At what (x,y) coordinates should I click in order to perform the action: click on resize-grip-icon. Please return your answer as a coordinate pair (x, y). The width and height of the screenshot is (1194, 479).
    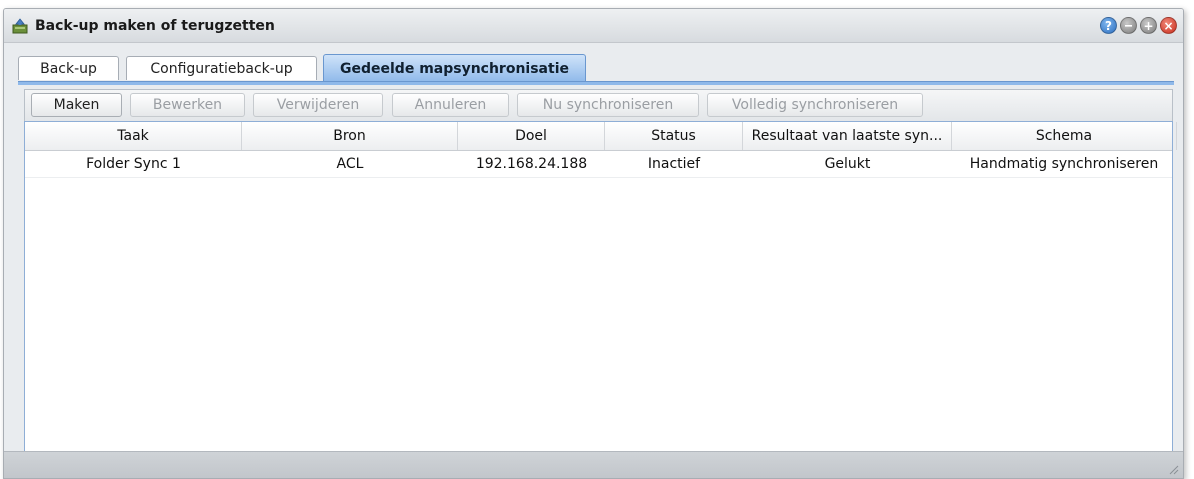
    Looking at the image, I should click on (1173, 469).